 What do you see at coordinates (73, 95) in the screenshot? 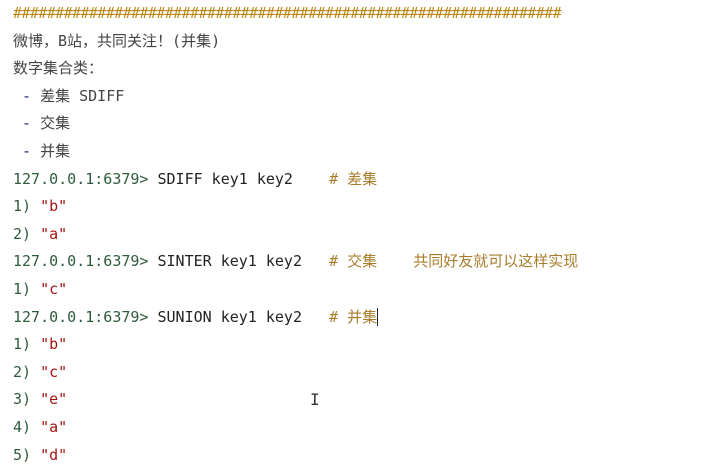
I see `bullet-item: - 差集 SDIFF` at bounding box center [73, 95].